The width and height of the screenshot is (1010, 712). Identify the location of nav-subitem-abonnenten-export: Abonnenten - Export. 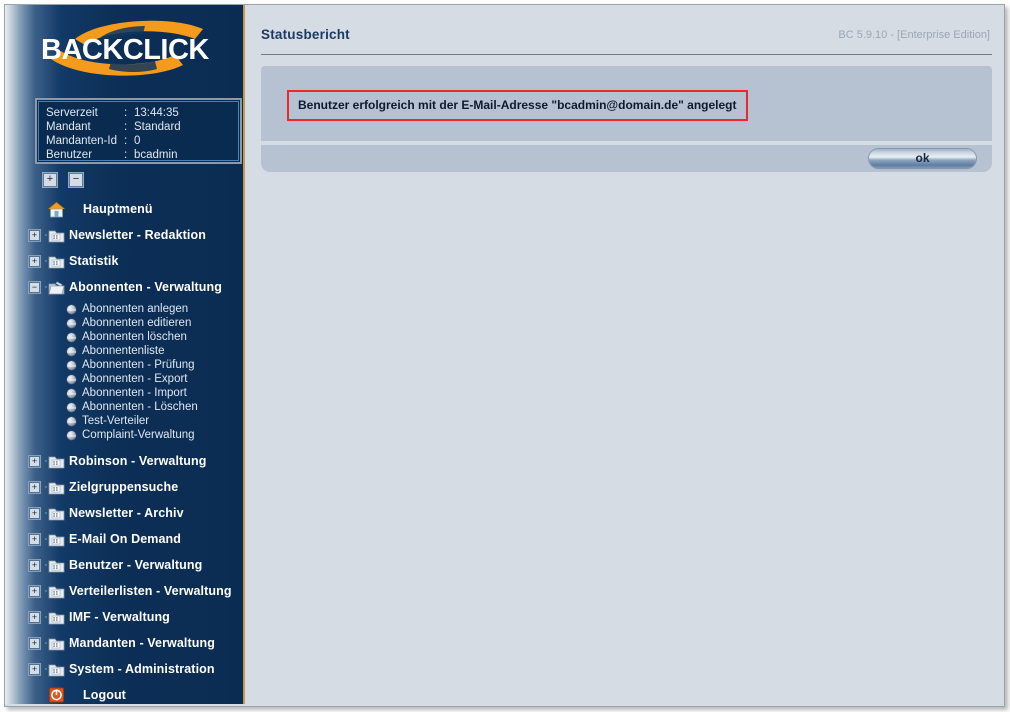
(124, 379).